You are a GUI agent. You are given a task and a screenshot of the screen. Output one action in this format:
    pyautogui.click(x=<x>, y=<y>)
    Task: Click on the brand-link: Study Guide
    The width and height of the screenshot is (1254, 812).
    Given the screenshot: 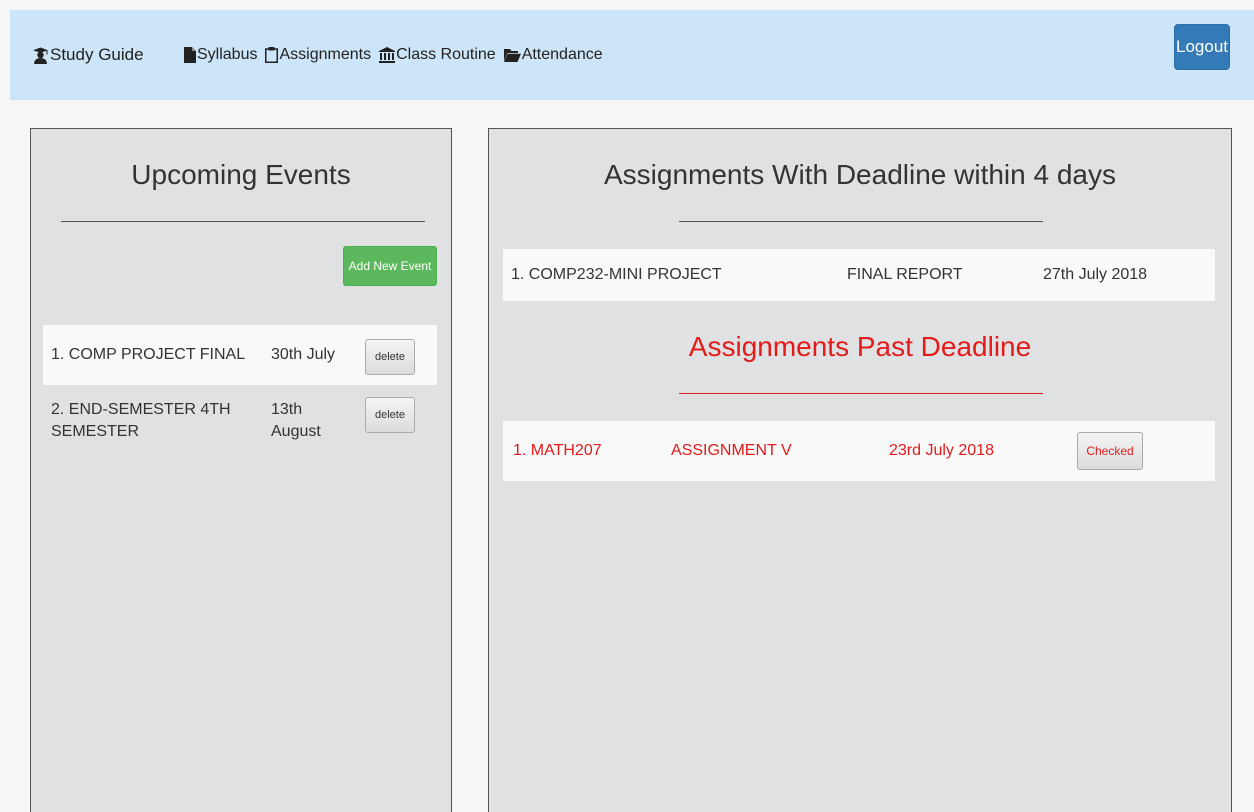 What is the action you would take?
    pyautogui.click(x=88, y=55)
    